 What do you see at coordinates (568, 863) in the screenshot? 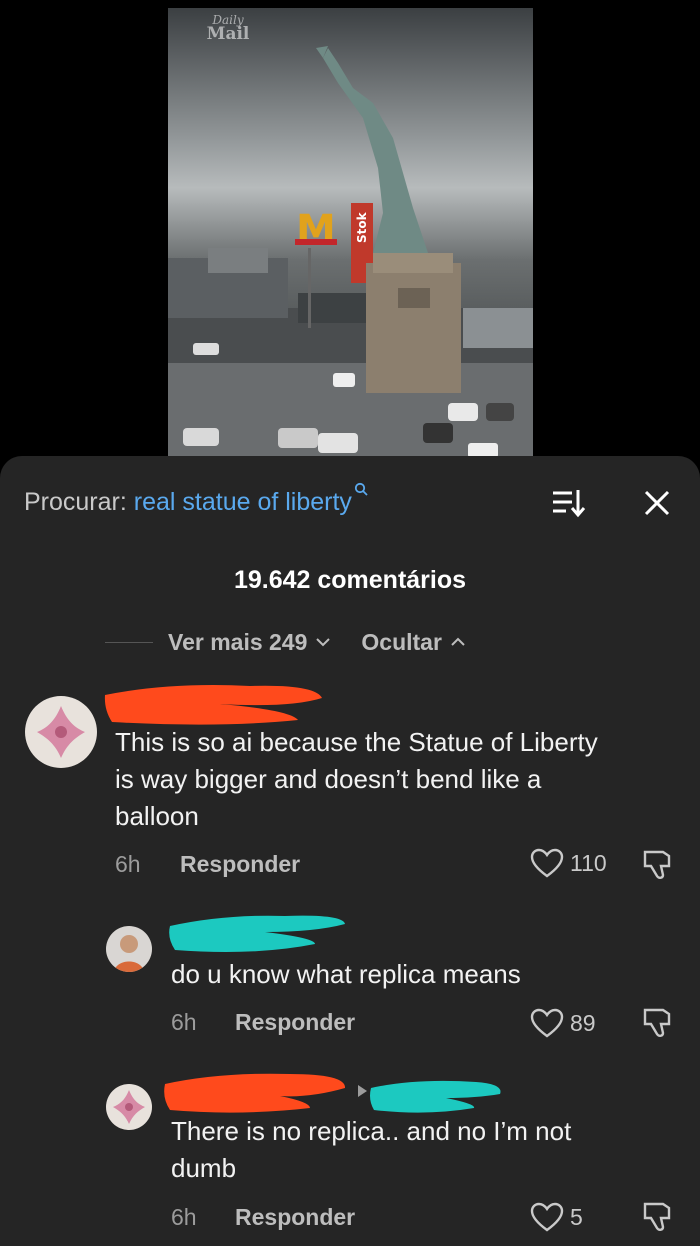
I see `like-button: 110` at bounding box center [568, 863].